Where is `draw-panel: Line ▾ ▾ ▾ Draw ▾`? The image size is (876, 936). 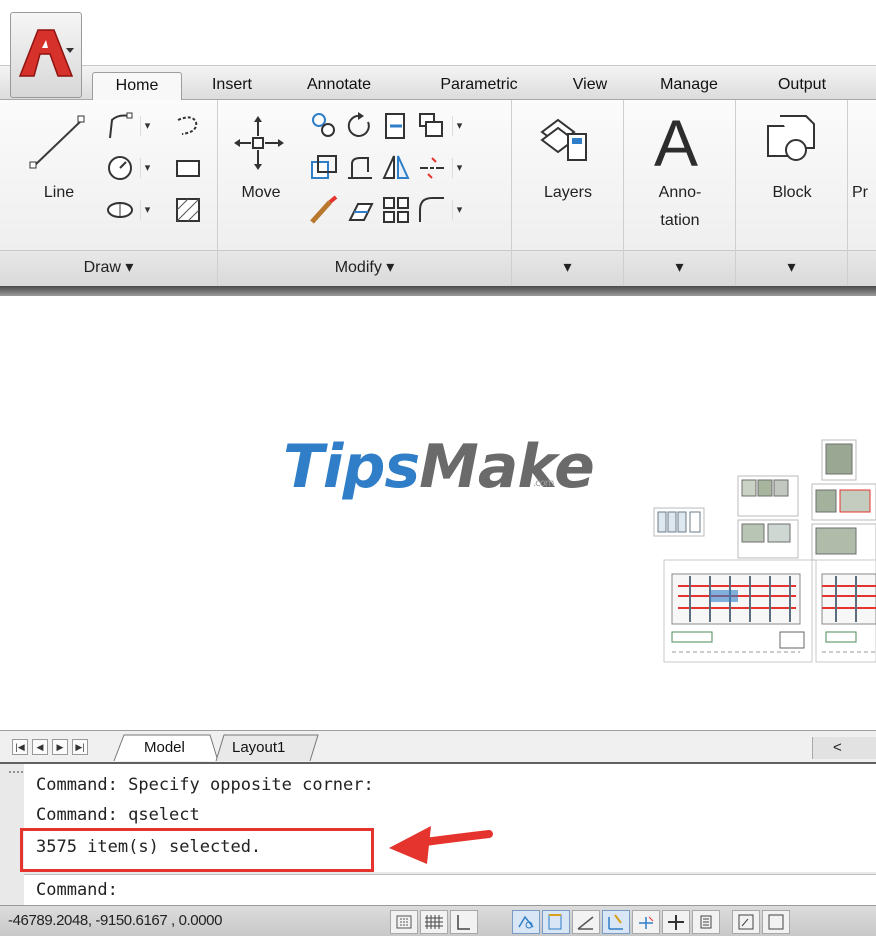 draw-panel: Line ▾ ▾ ▾ Draw ▾ is located at coordinates (109, 193).